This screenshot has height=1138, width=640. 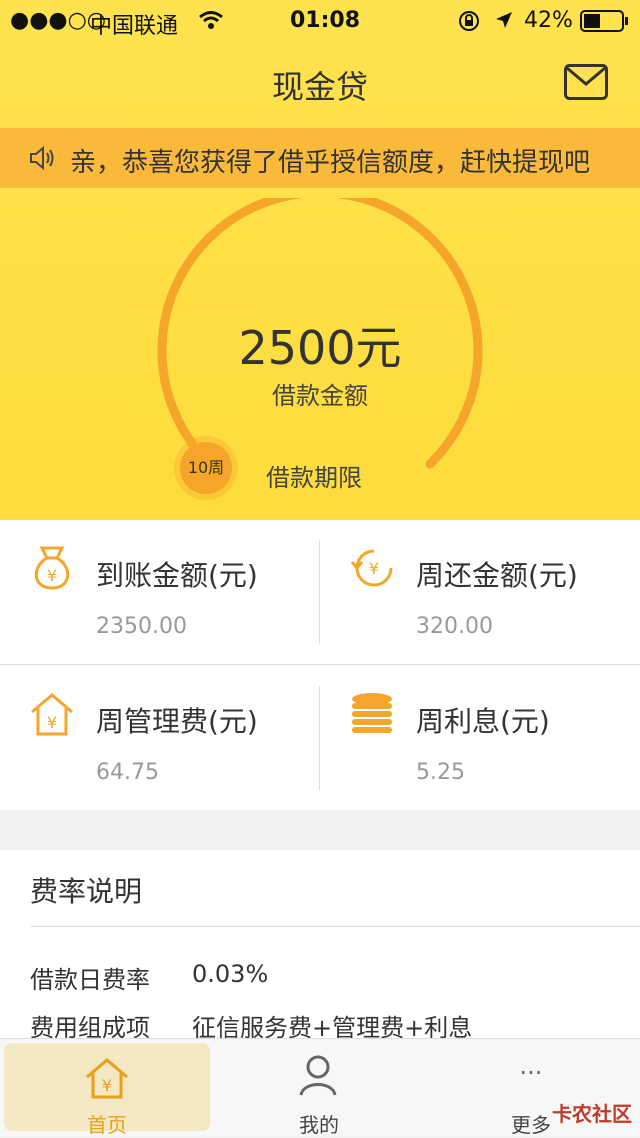 I want to click on card-weekly-management-fee: ¥ 周管理费(元) 64.75, so click(x=160, y=738).